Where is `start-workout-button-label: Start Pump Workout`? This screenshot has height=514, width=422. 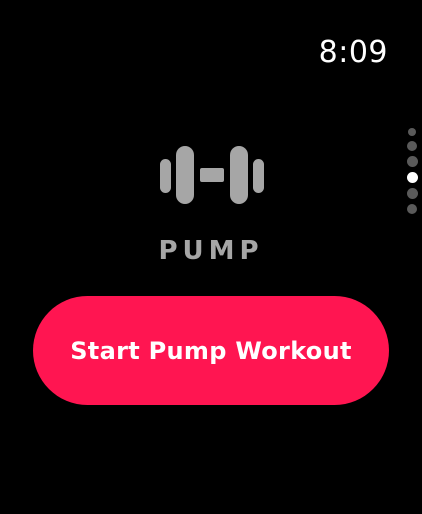 start-workout-button-label: Start Pump Workout is located at coordinates (211, 350).